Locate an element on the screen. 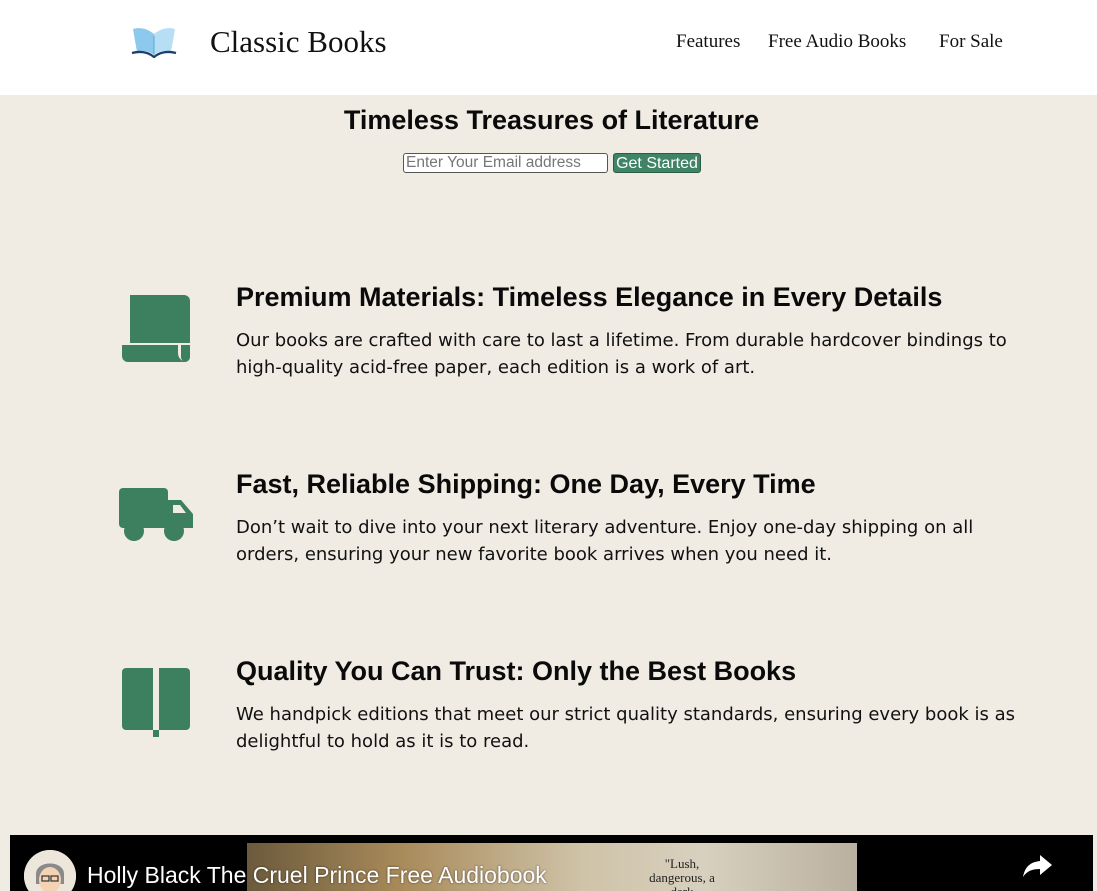 This screenshot has height=891, width=1097. email-input is located at coordinates (505, 163).